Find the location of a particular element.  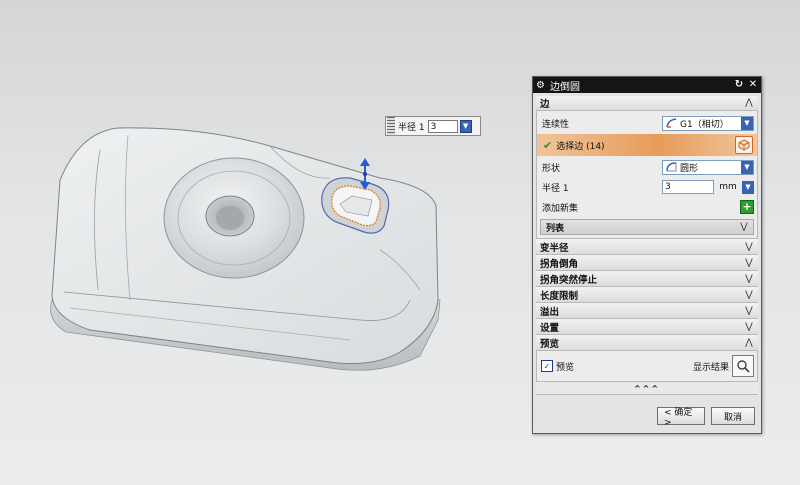

select-edge-row: ✔ 选择边 (14) is located at coordinates (647, 145).